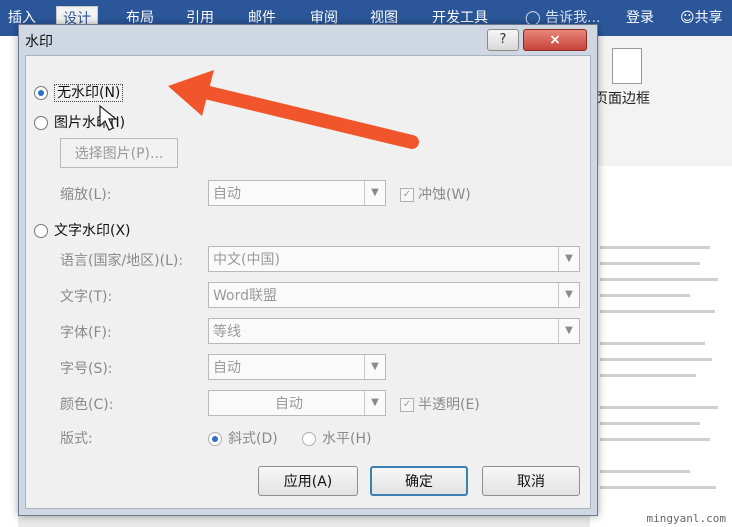 Image resolution: width=732 pixels, height=527 pixels. I want to click on text-watermark-radio, so click(41, 231).